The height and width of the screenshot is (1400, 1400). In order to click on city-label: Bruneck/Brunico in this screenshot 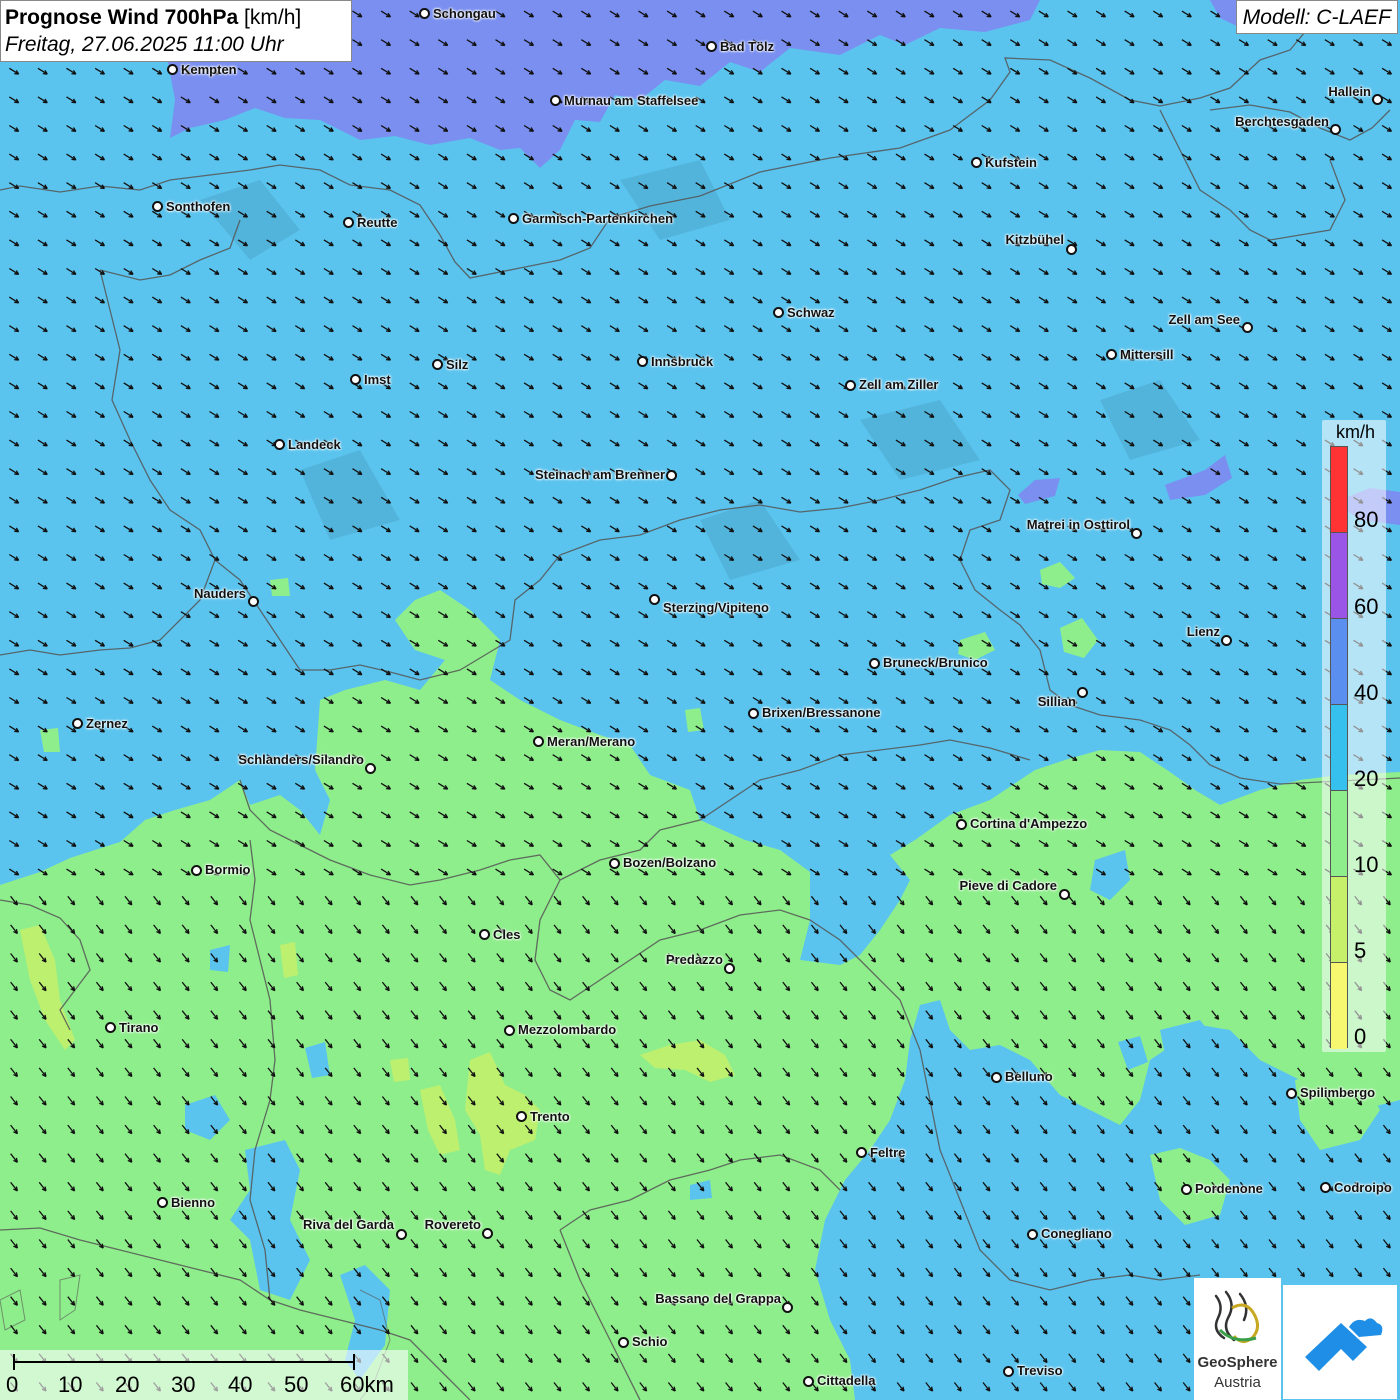, I will do `click(935, 662)`.